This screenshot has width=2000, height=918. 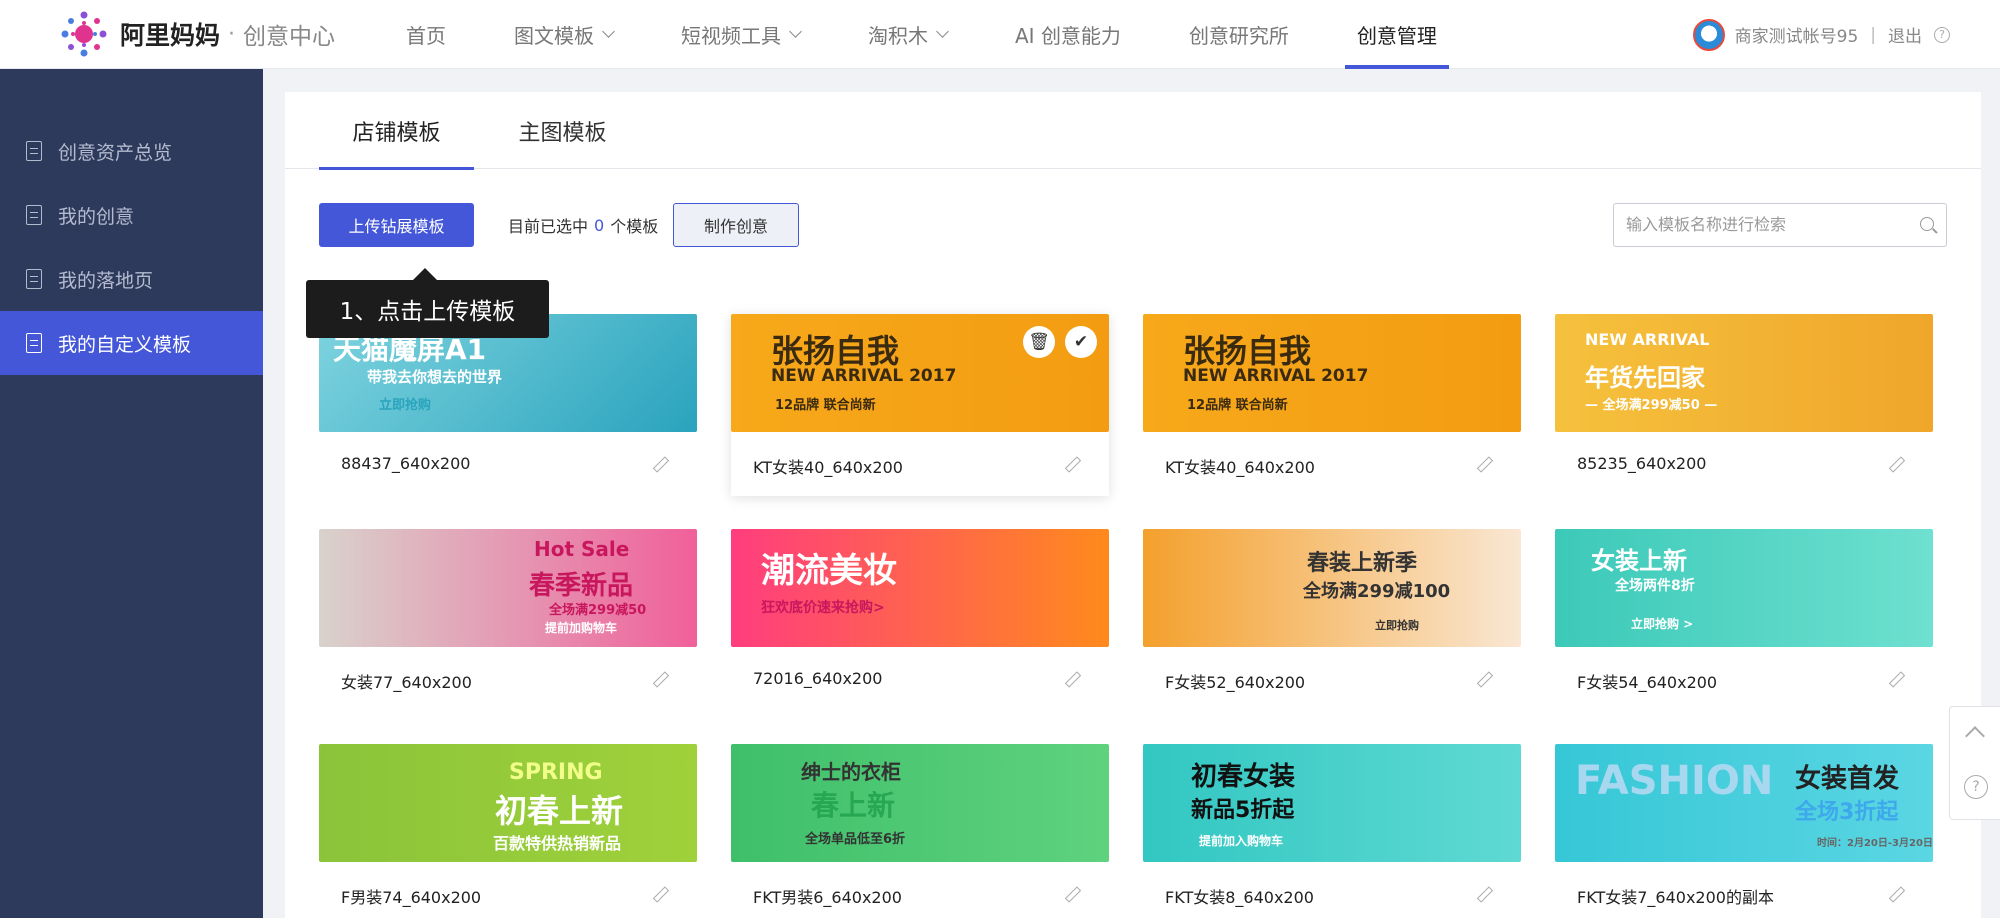 I want to click on sidebar-item-2: 我的落地页, so click(x=131, y=279).